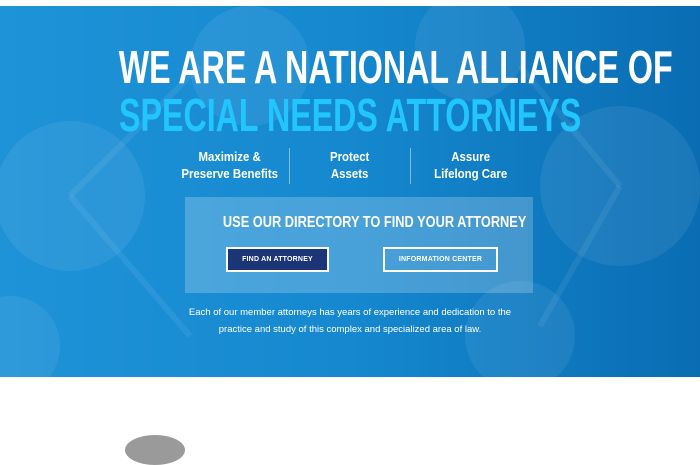 The image size is (700, 465). I want to click on feature-care: Assure Lifelong Care, so click(470, 166).